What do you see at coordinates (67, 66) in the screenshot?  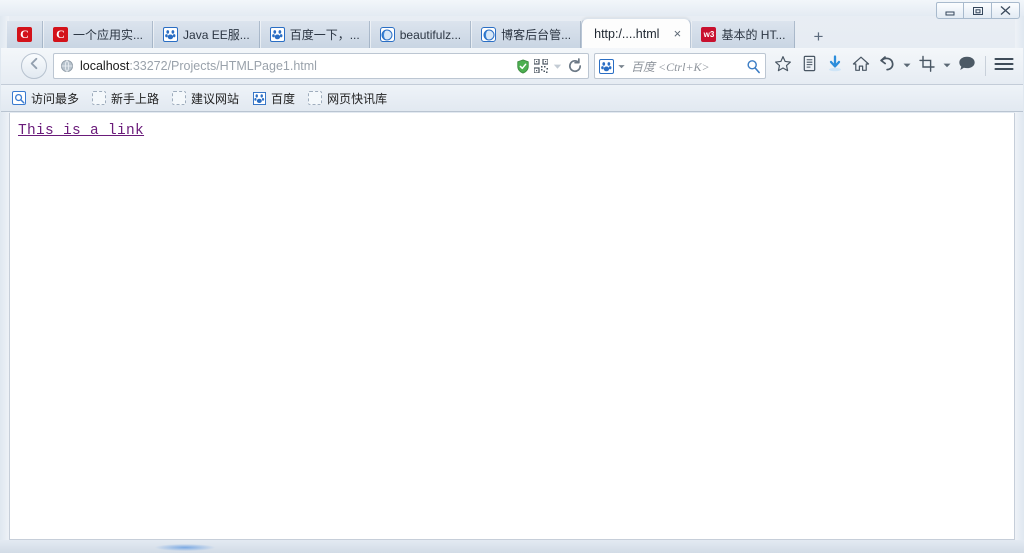 I see `globe-icon` at bounding box center [67, 66].